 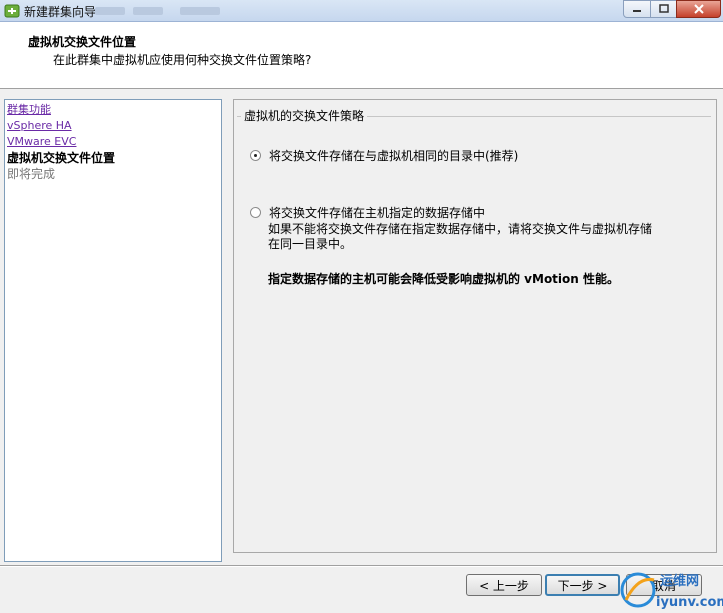 I want to click on nav-step-cluster-features: 群集功能, so click(x=113, y=110).